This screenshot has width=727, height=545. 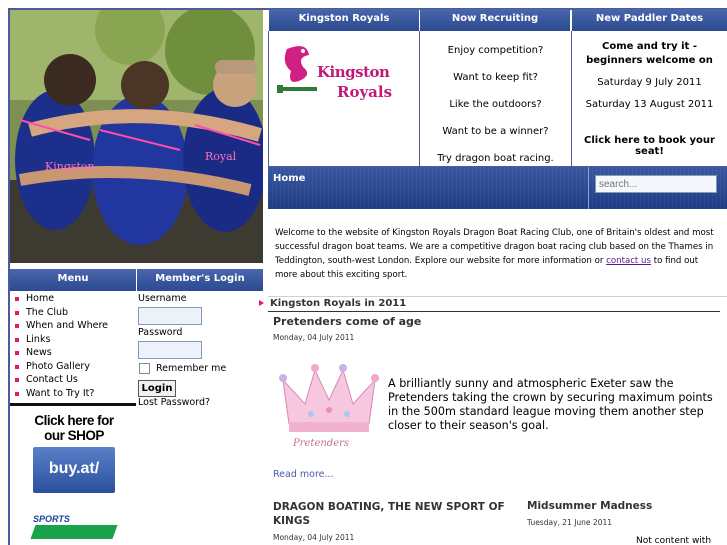 I want to click on username-label: Username, so click(x=162, y=298).